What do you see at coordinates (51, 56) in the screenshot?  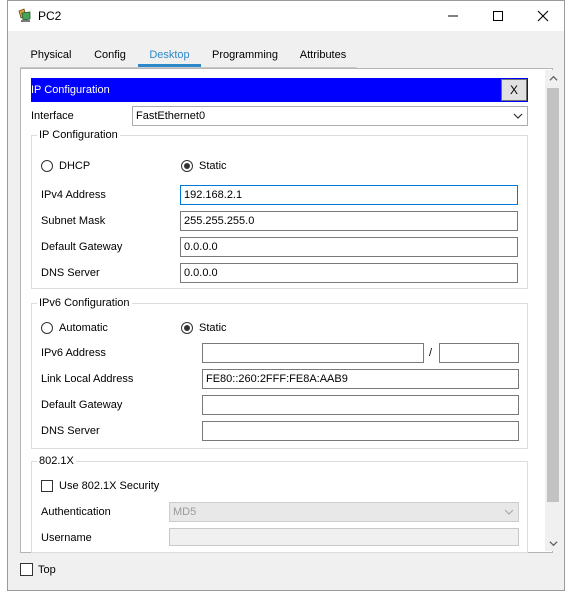 I see `tab-physical: Physical` at bounding box center [51, 56].